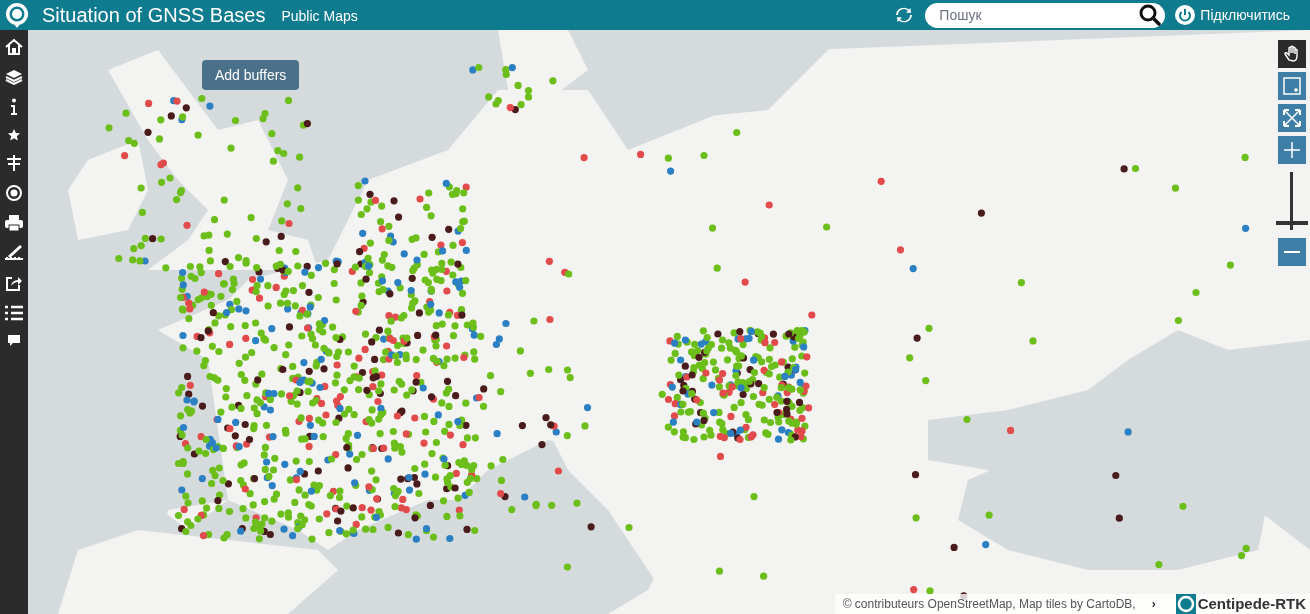  What do you see at coordinates (14, 193) in the screenshot?
I see `target-icon` at bounding box center [14, 193].